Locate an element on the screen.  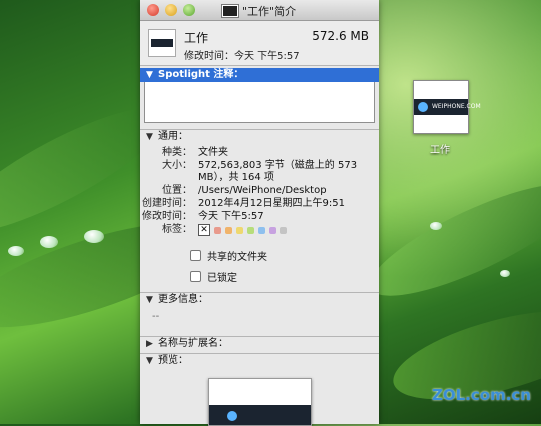
general-title: 通用： is located at coordinates (173, 136).